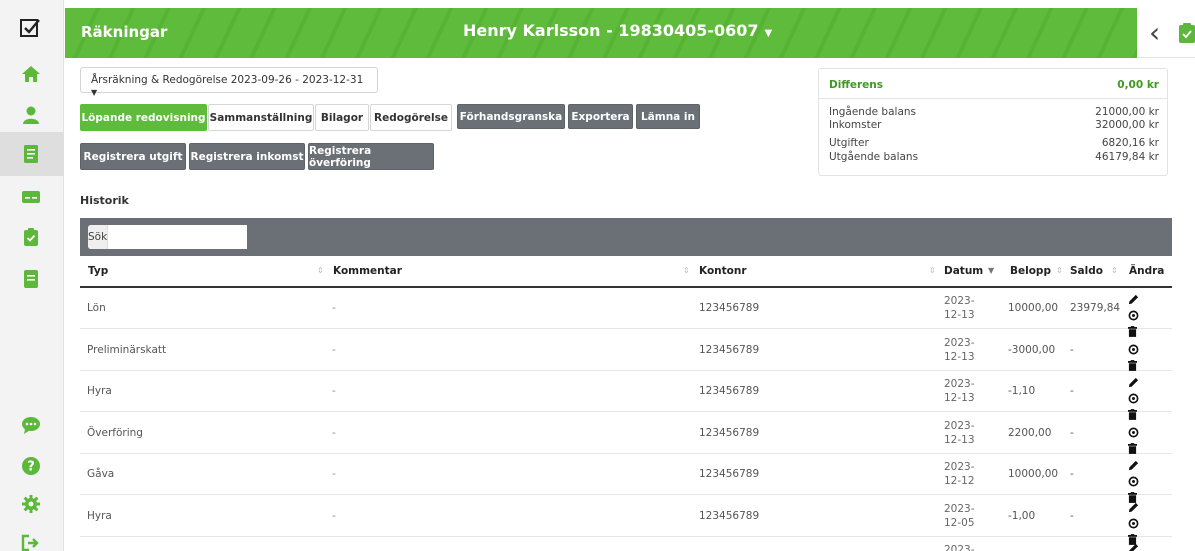 This screenshot has height=551, width=1195. I want to click on summary-value: 21000,00 kr, so click(1127, 112).